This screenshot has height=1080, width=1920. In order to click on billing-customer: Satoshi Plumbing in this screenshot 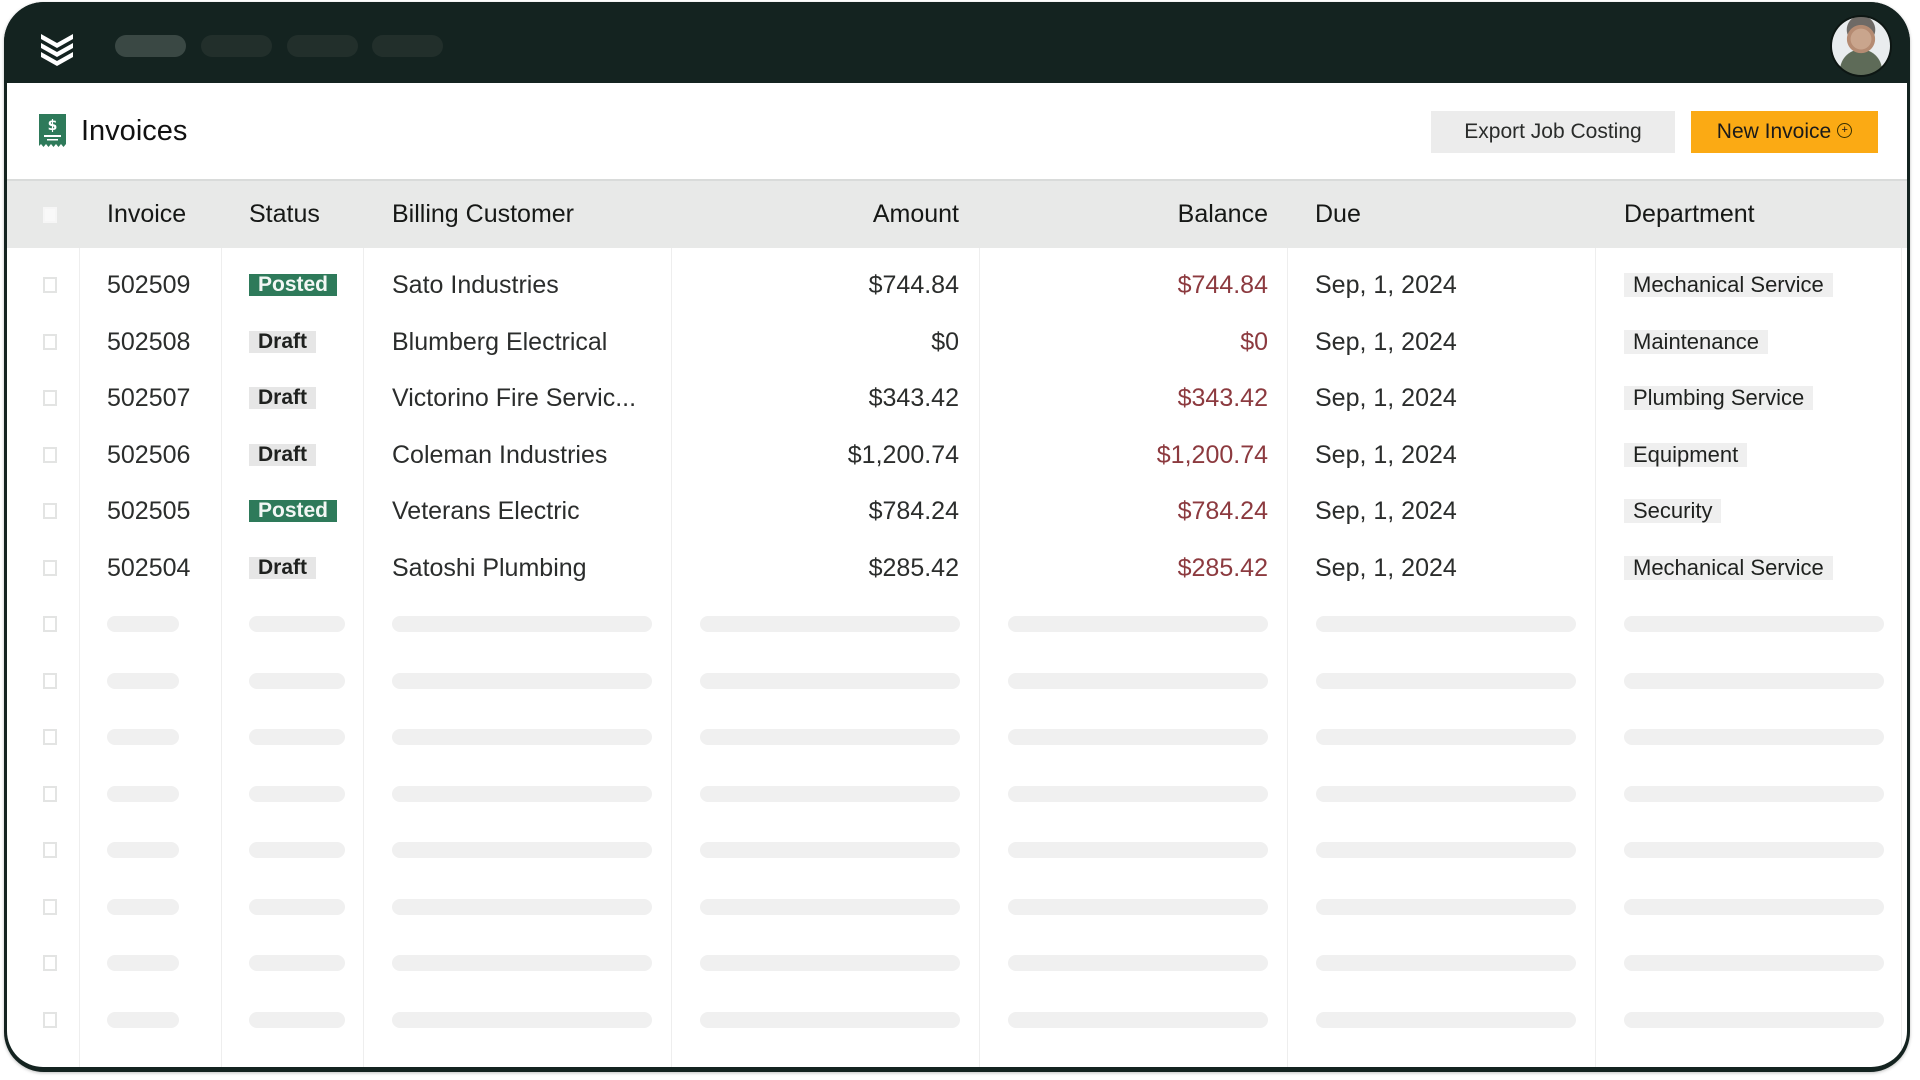, I will do `click(489, 568)`.